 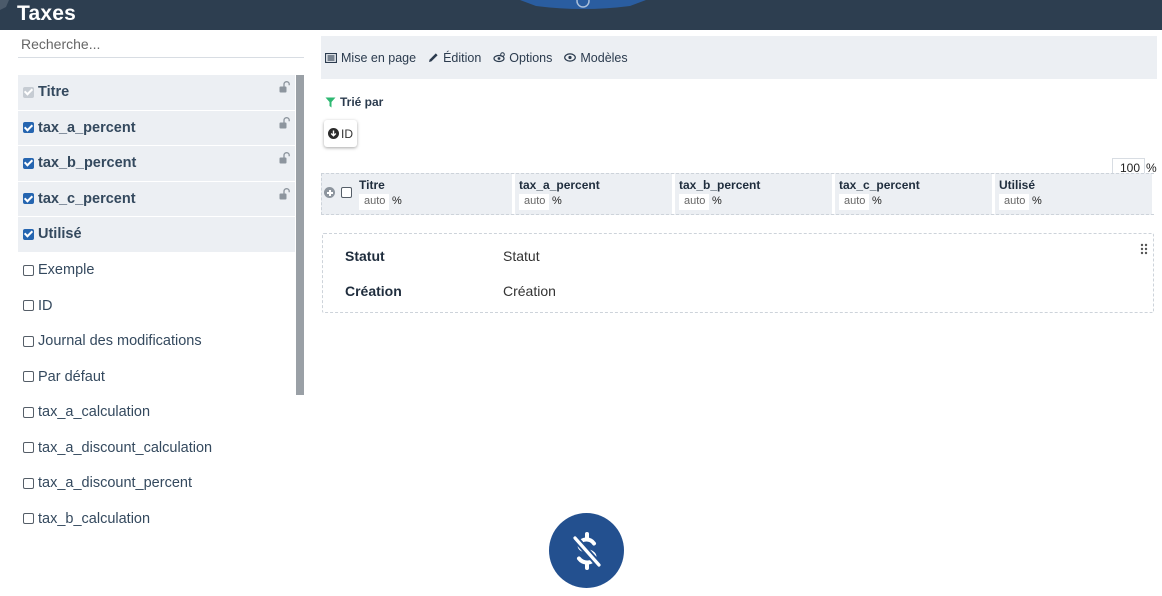 What do you see at coordinates (529, 291) in the screenshot?
I see `detail-value: Création` at bounding box center [529, 291].